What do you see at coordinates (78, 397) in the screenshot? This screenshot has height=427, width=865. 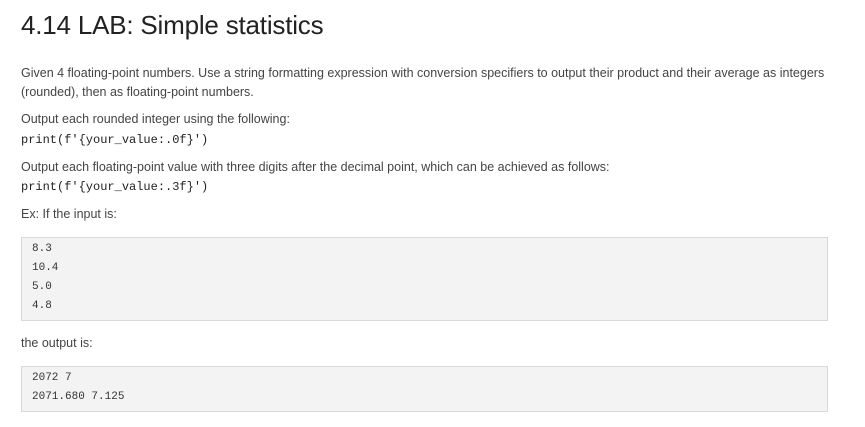 I see `output-line: 2071.680 7.125` at bounding box center [78, 397].